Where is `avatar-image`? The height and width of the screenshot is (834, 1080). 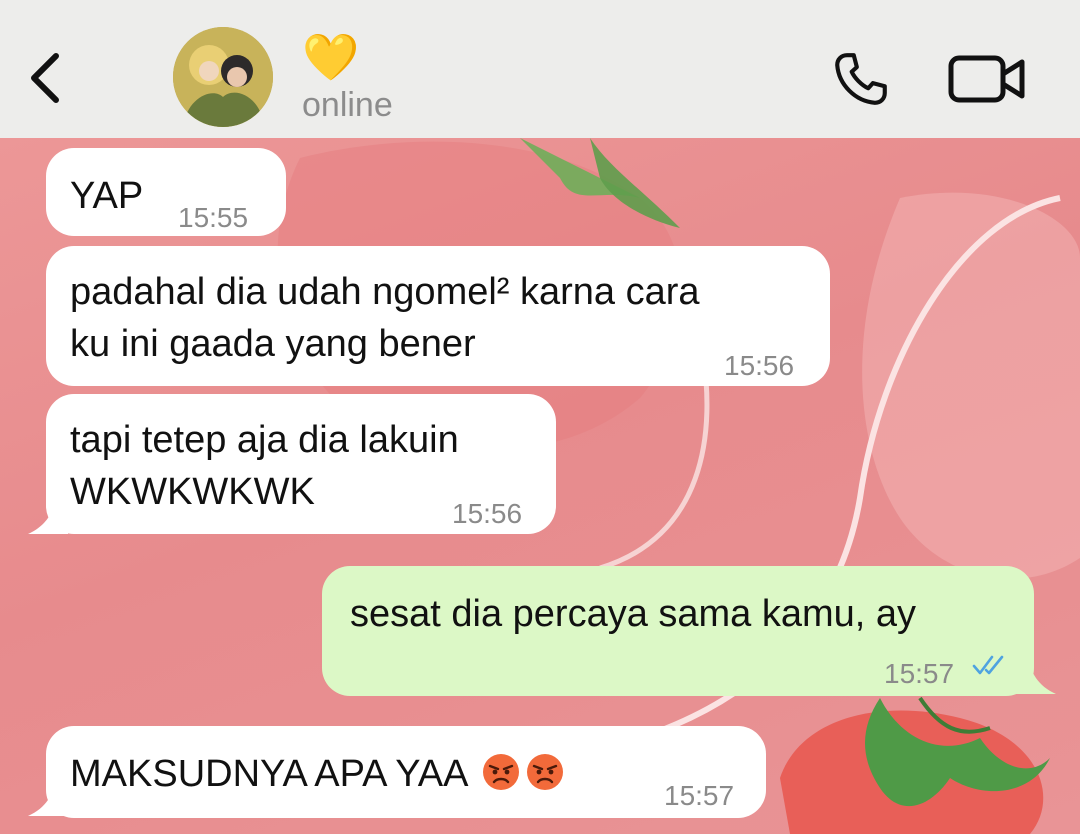 avatar-image is located at coordinates (223, 77).